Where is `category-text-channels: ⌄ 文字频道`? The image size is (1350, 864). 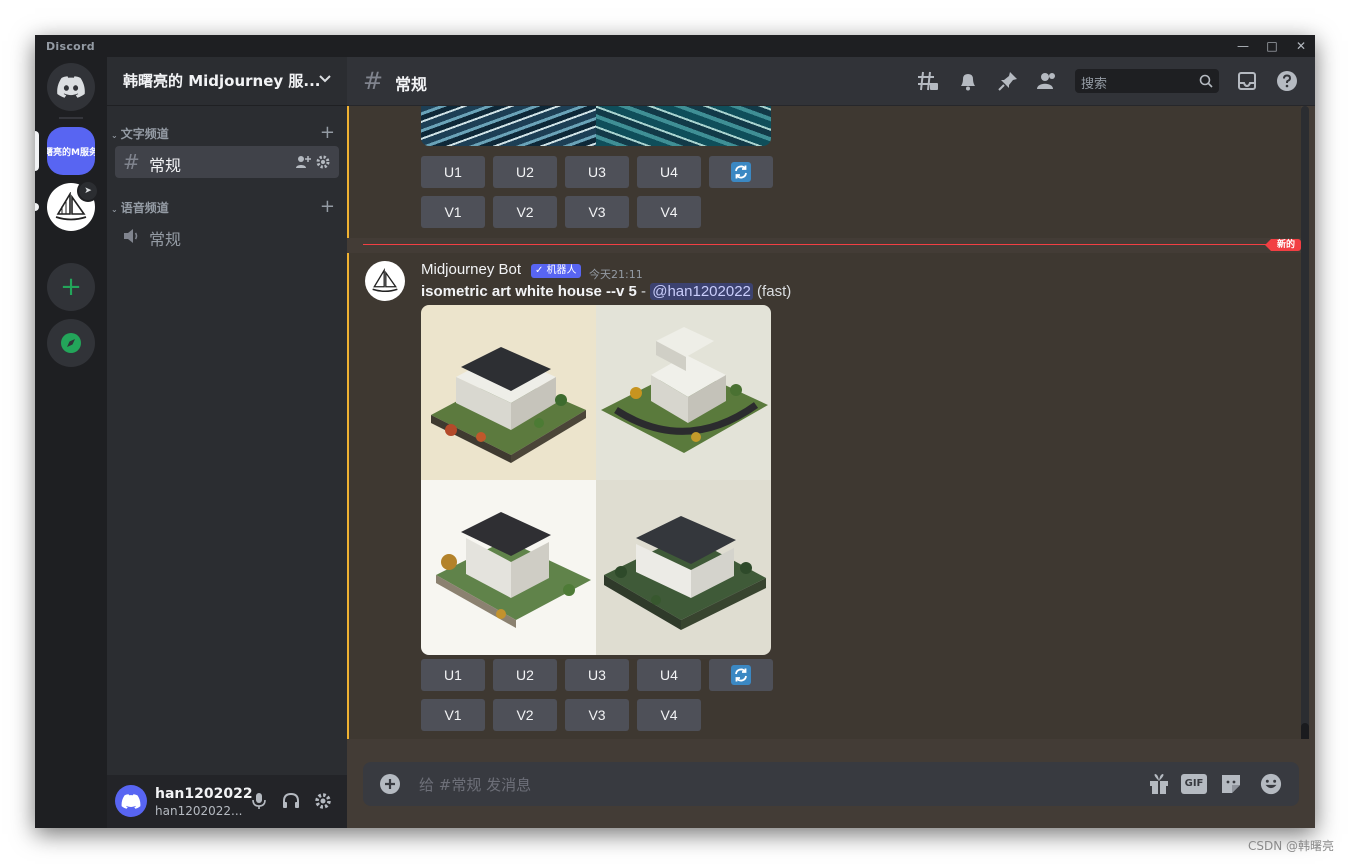
category-text-channels: ⌄ 文字频道 is located at coordinates (140, 133).